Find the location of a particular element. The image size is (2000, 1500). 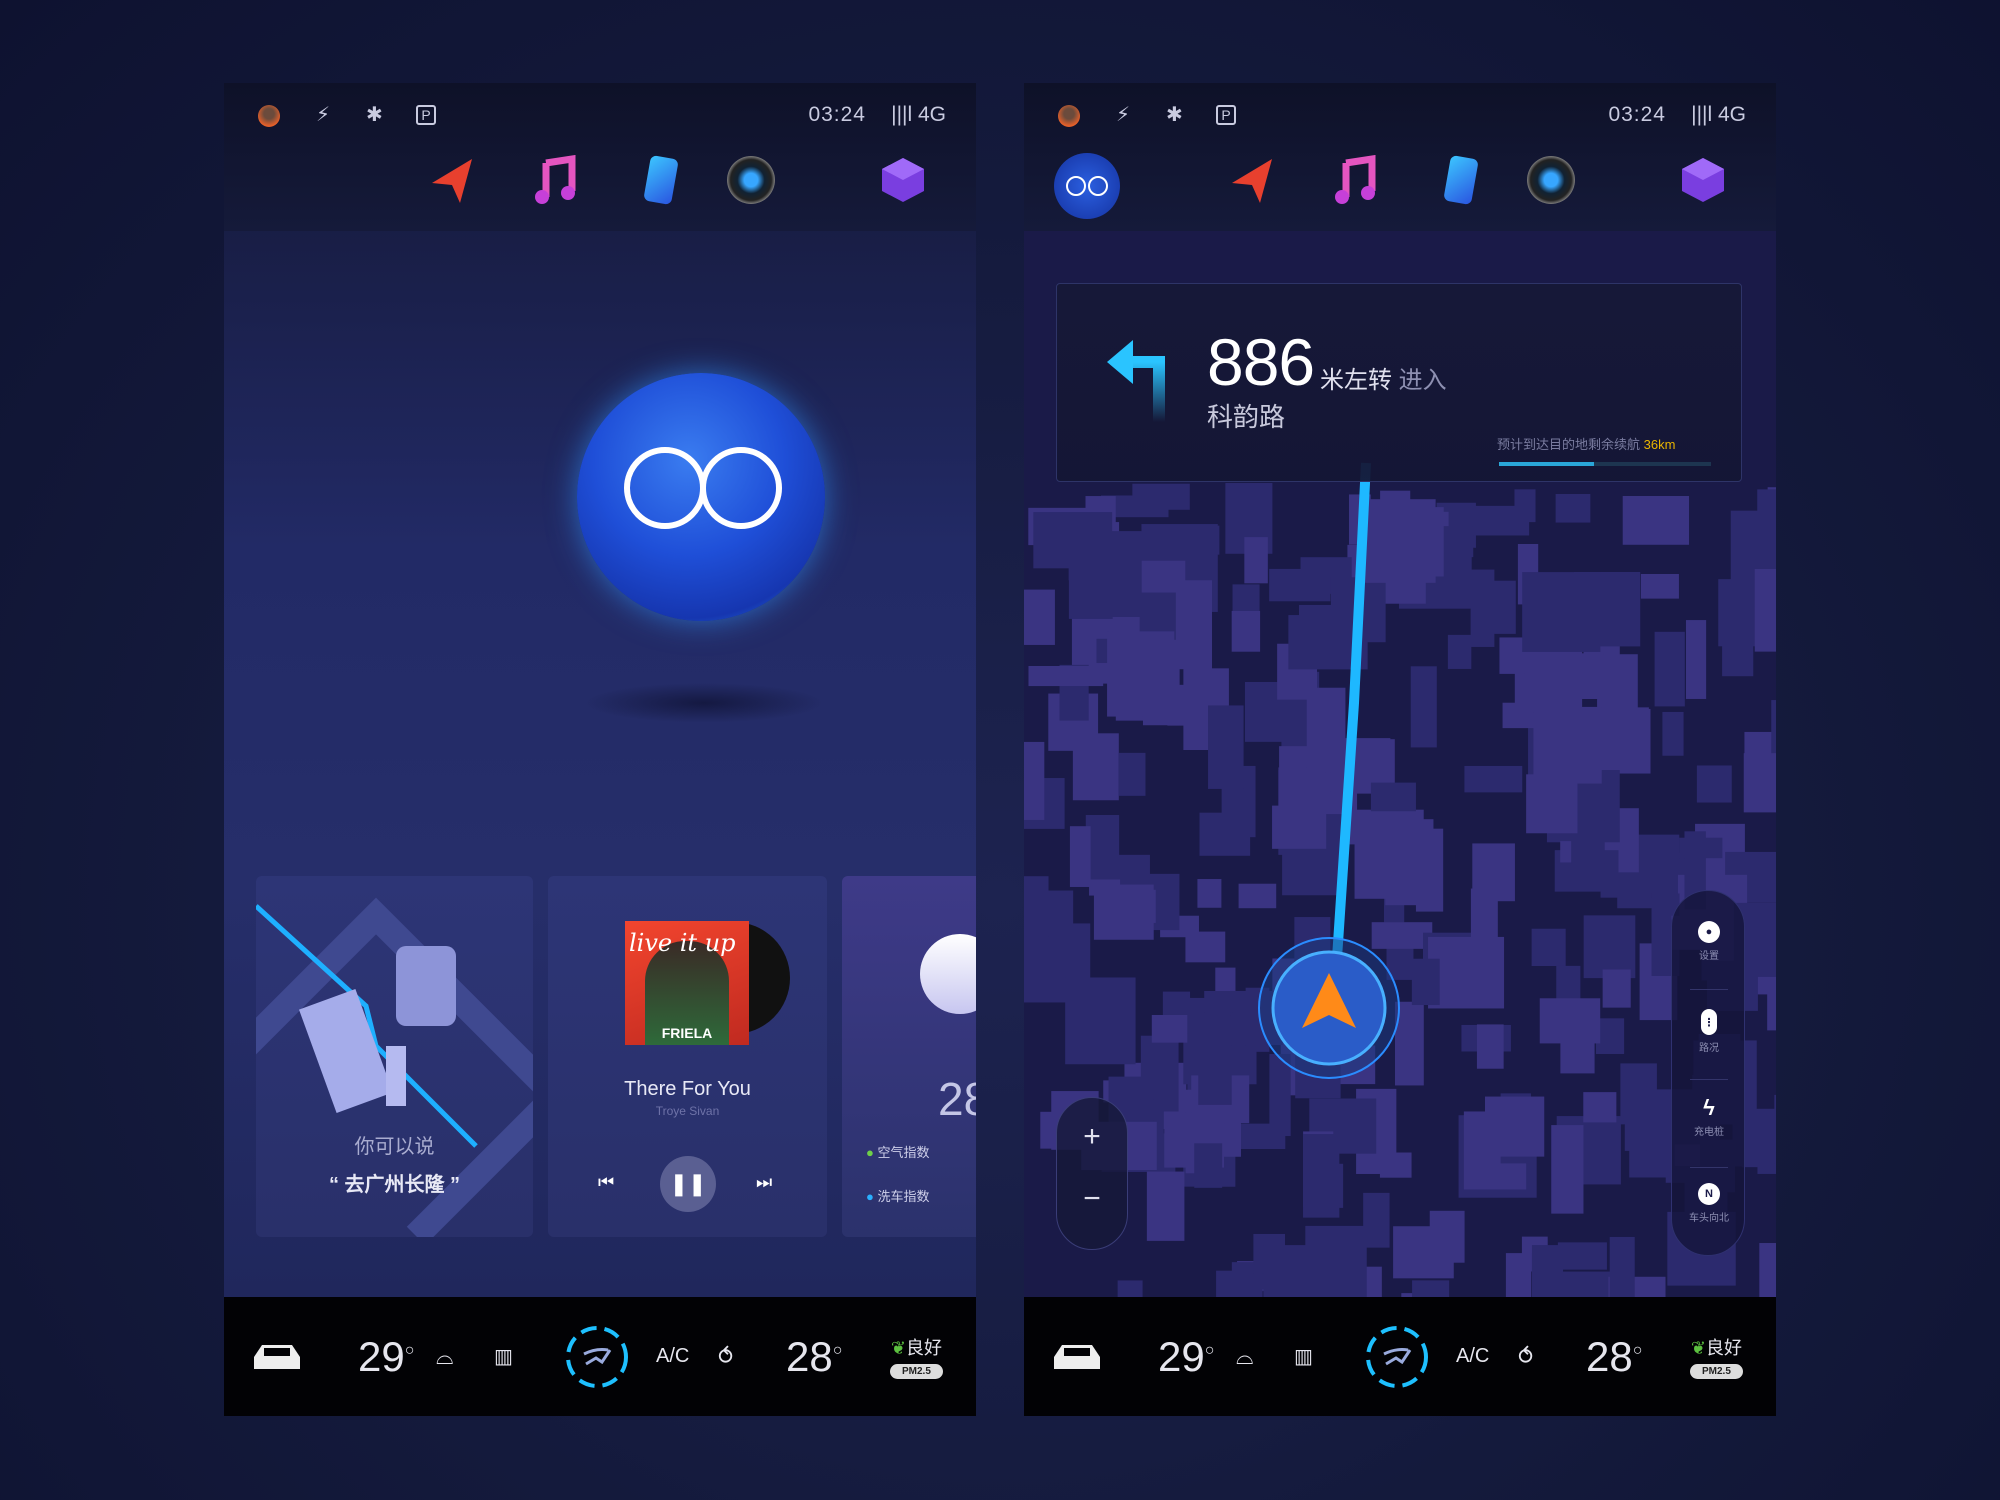

next-button: ⏭ is located at coordinates (764, 1182).